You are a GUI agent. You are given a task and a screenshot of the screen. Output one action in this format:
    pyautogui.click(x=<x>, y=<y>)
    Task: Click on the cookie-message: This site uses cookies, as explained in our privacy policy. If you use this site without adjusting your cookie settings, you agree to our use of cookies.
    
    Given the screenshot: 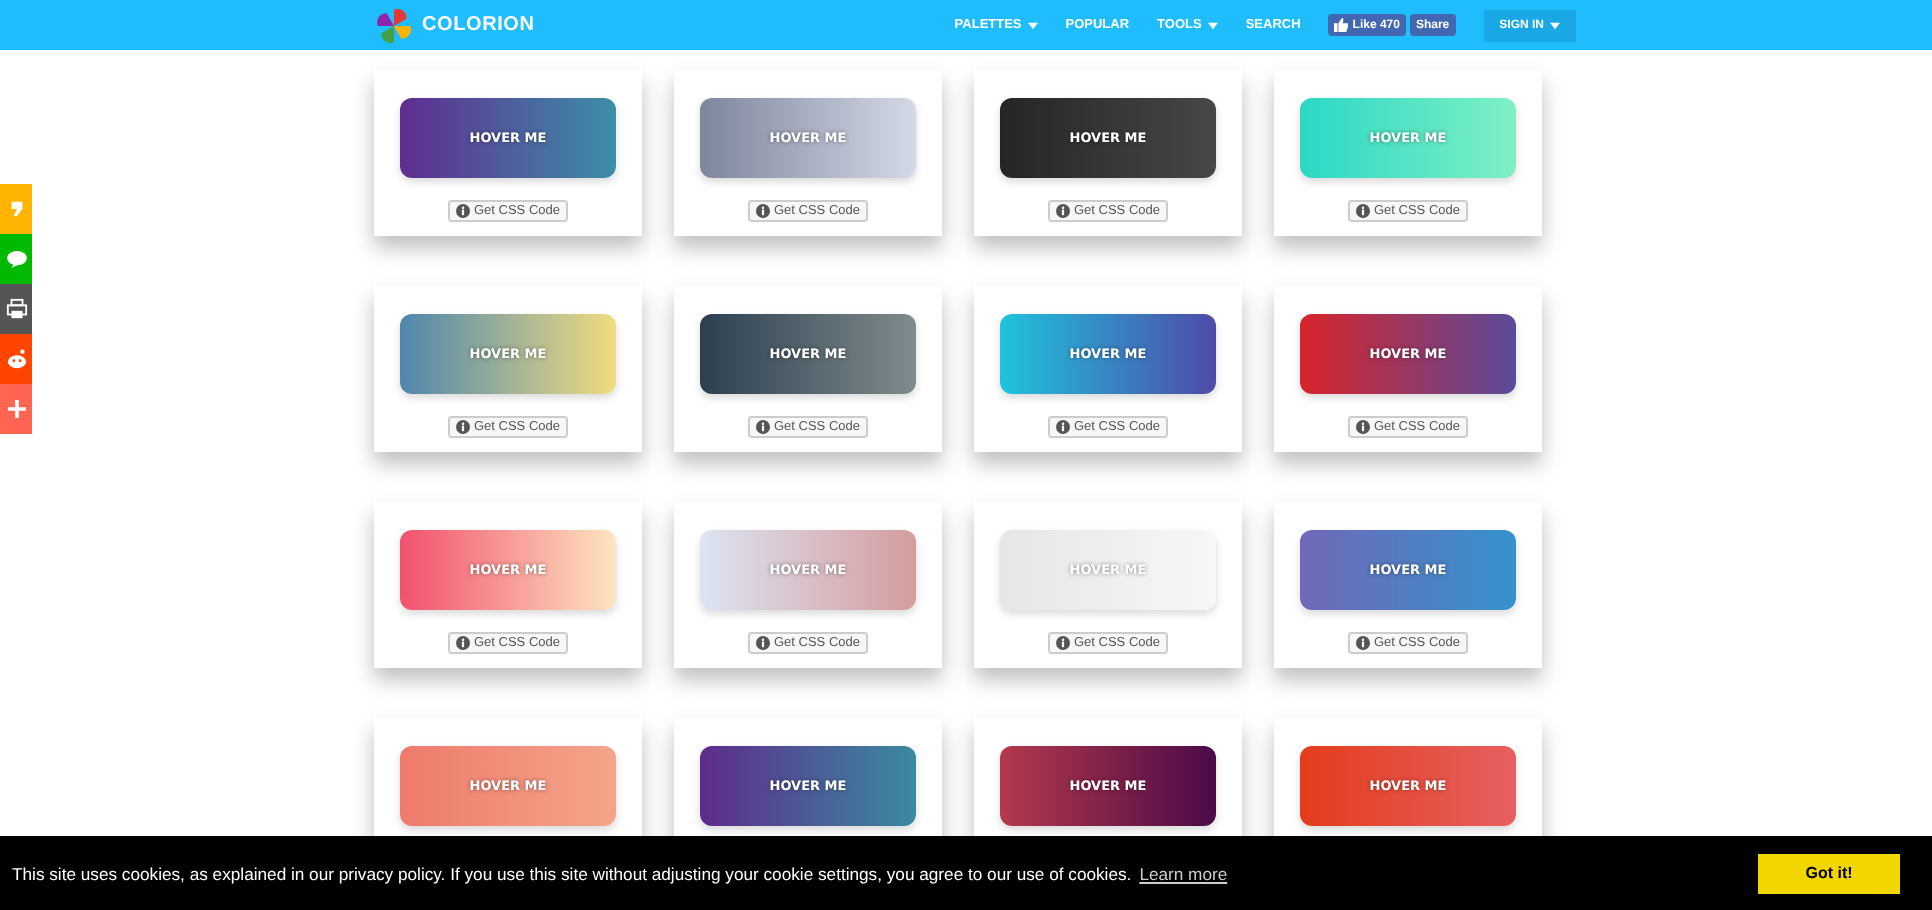 What is the action you would take?
    pyautogui.click(x=572, y=873)
    